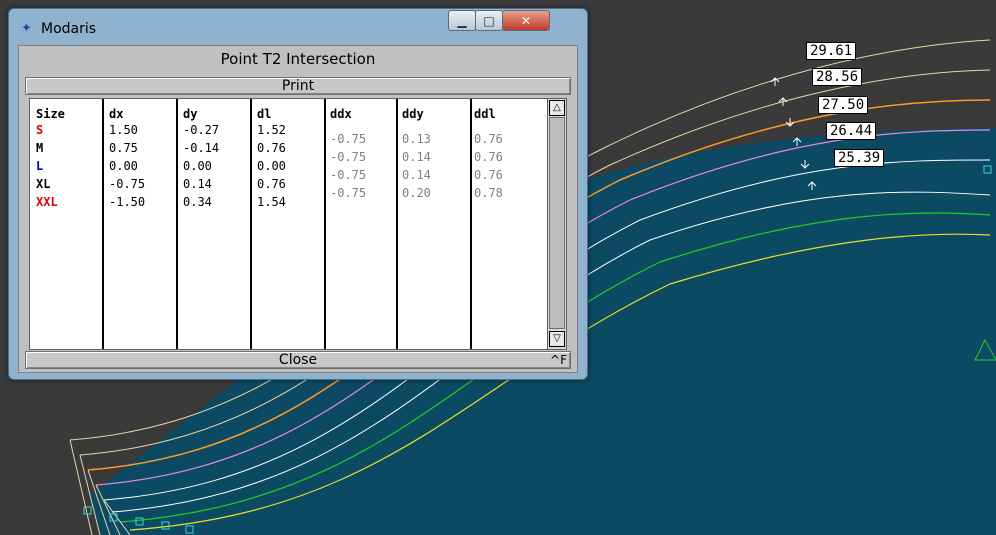 The image size is (996, 535). I want to click on row-dl: 1.52, so click(271, 130).